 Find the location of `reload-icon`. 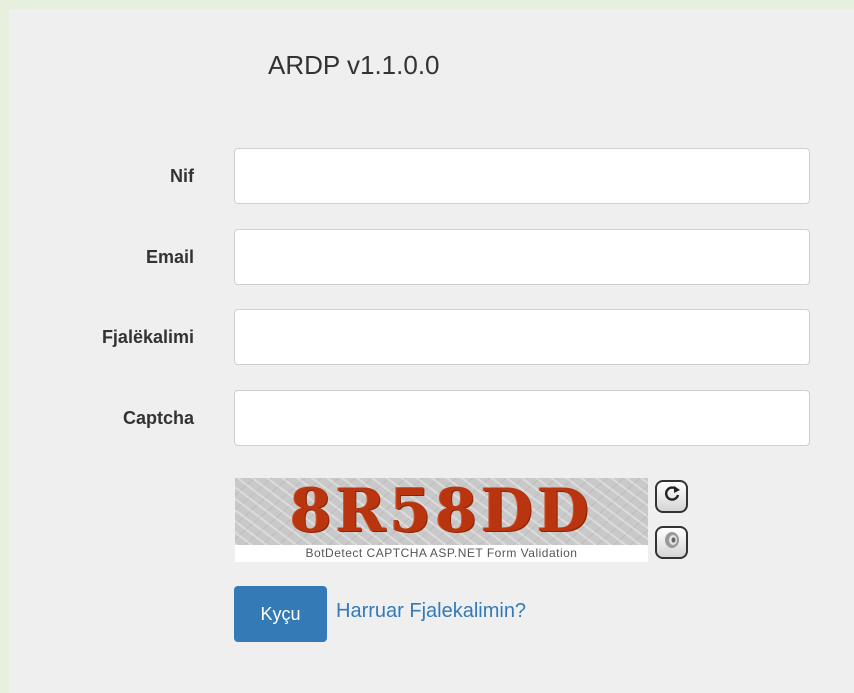

reload-icon is located at coordinates (672, 497).